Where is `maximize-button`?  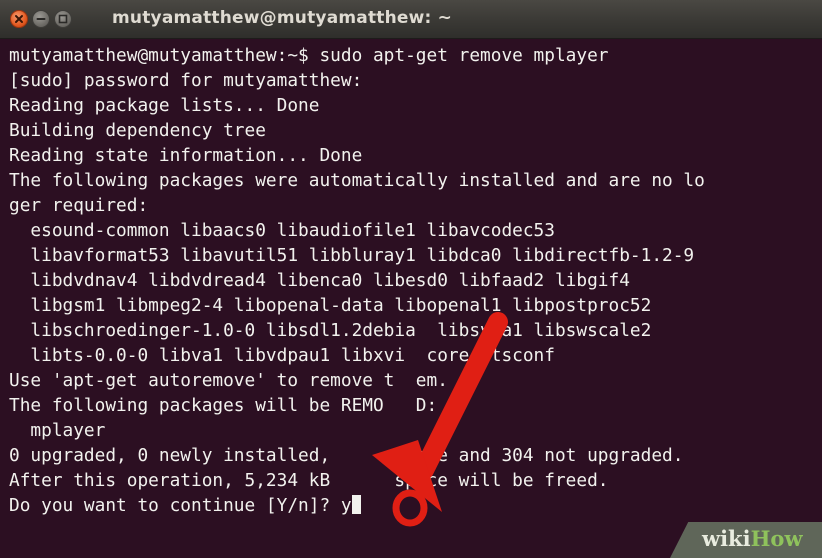 maximize-button is located at coordinates (63, 19).